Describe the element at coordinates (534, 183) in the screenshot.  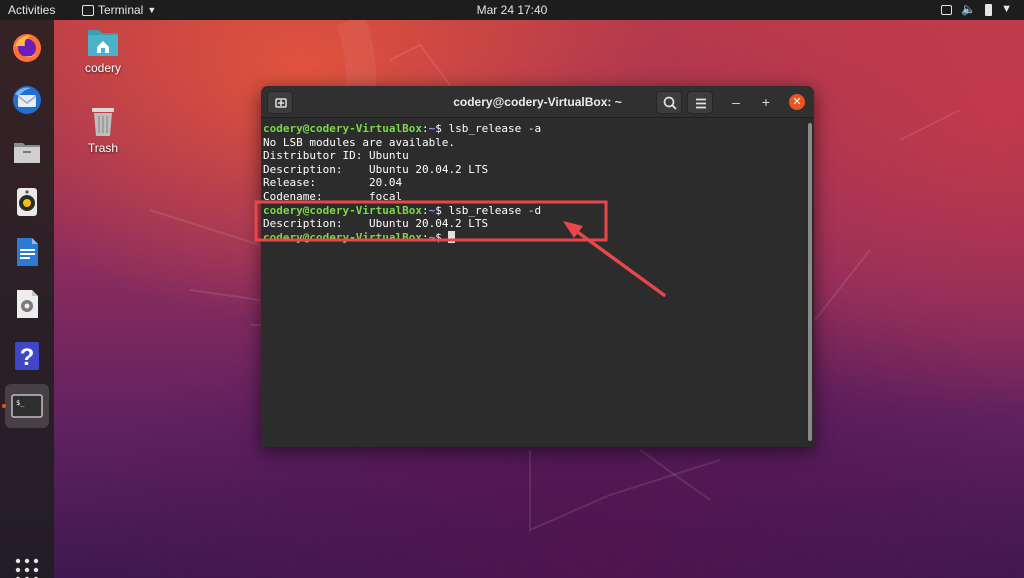
I see `terminal-output-line: Release: 20.04` at that location.